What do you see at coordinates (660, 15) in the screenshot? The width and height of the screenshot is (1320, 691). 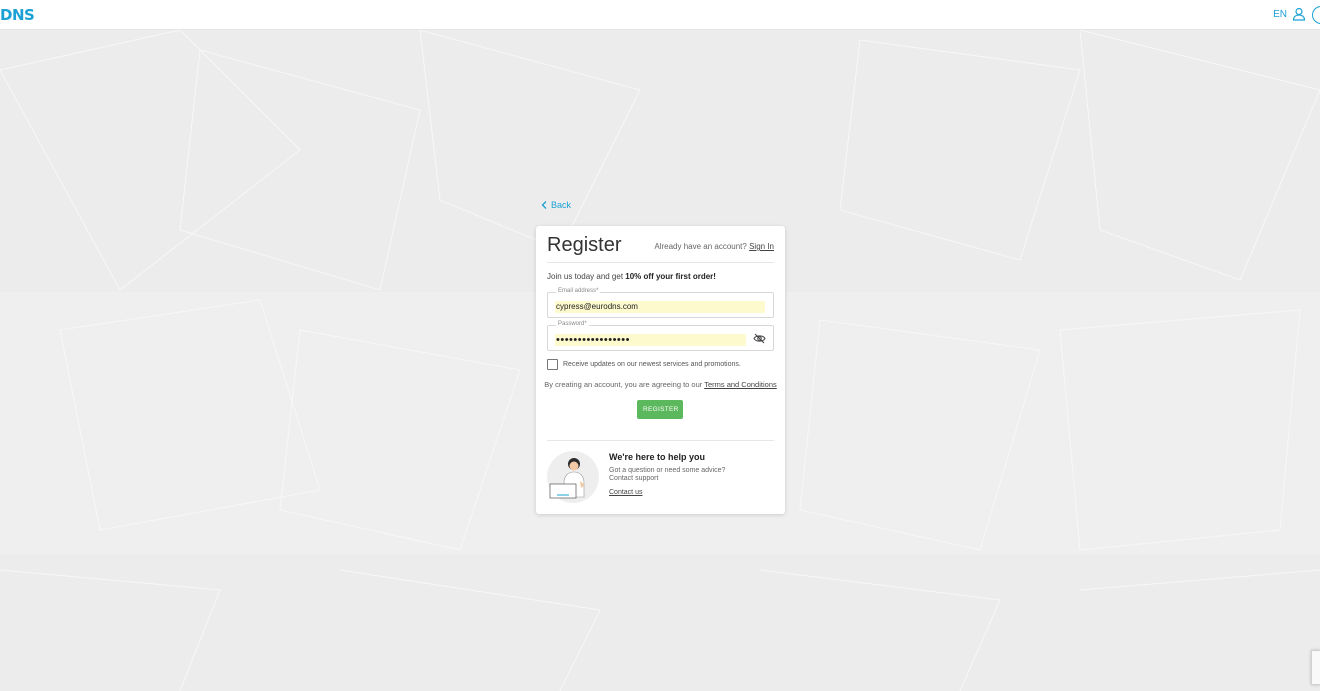 I see `top-navigation-bar: DNS EN` at bounding box center [660, 15].